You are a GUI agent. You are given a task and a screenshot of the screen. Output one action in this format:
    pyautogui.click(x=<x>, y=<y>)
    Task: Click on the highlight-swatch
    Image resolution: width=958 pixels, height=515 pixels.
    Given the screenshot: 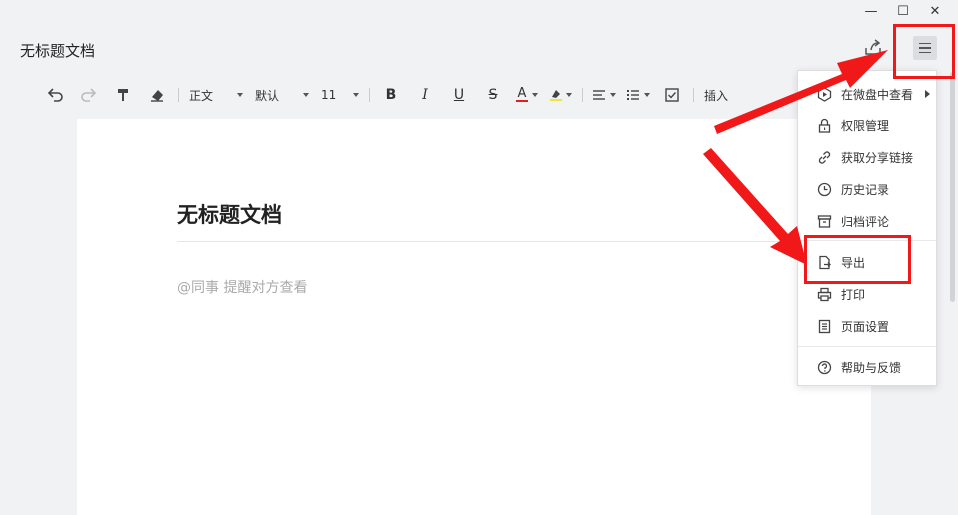 What is the action you would take?
    pyautogui.click(x=556, y=100)
    